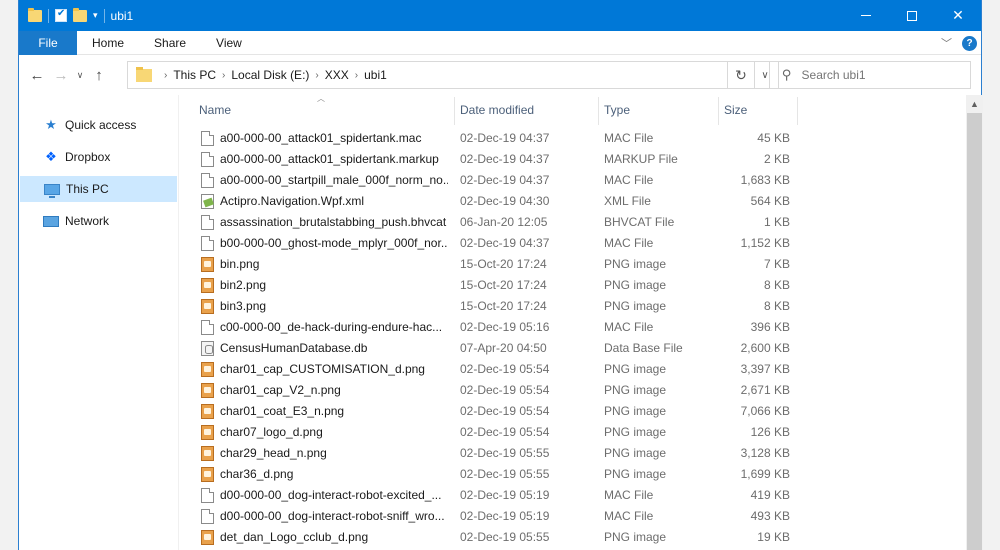 The height and width of the screenshot is (550, 1000). Describe the element at coordinates (321, 138) in the screenshot. I see `file-name: a00-000-00_attack01_spidertank.mac` at that location.